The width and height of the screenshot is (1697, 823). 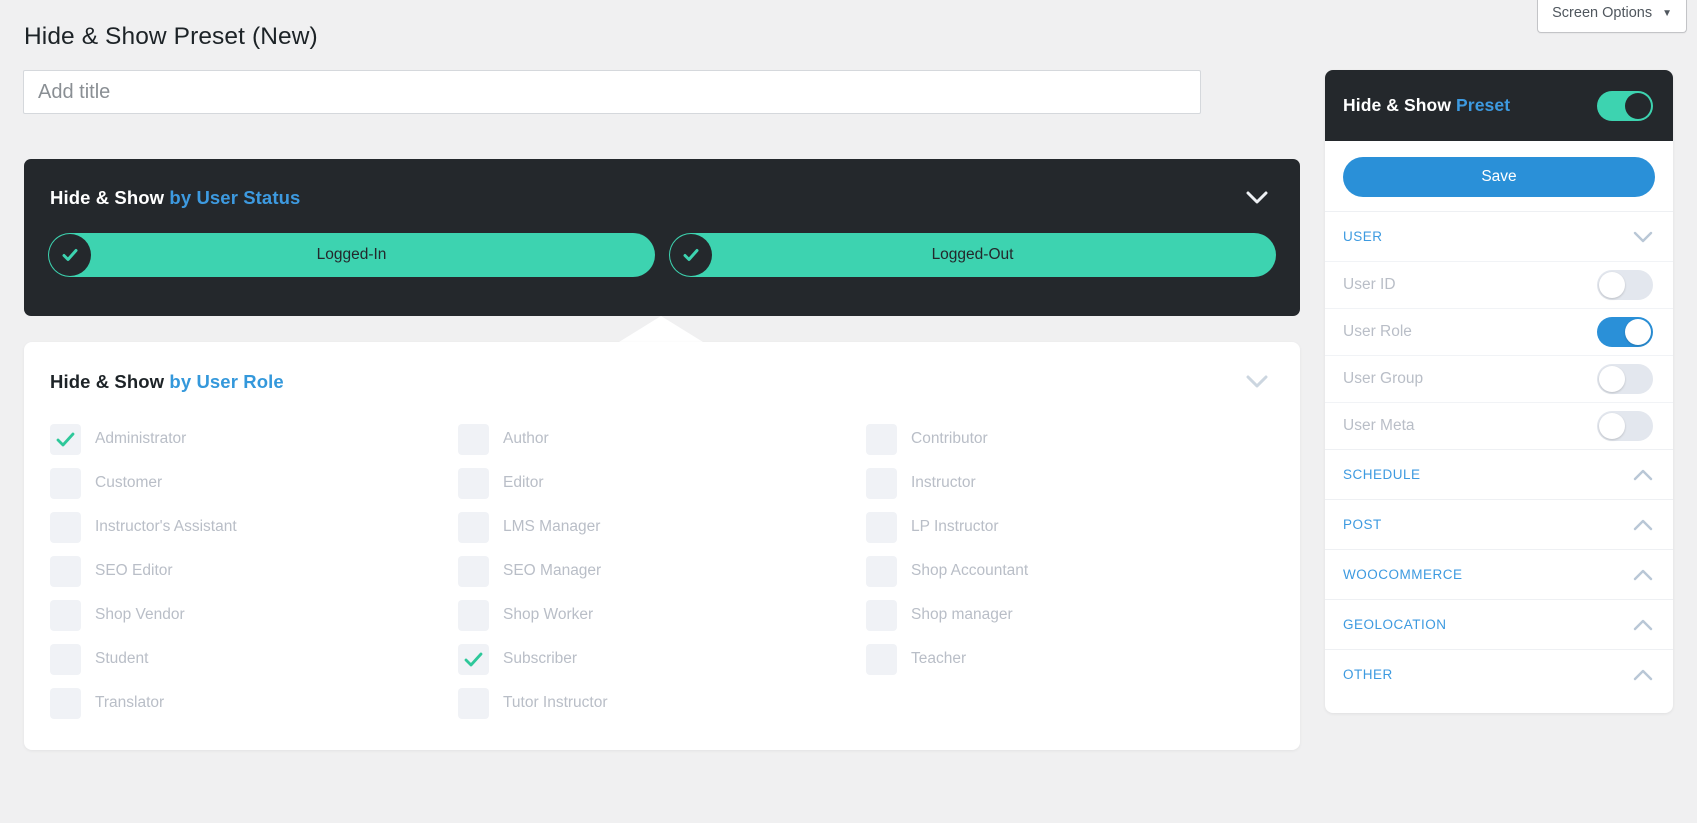 I want to click on sidebar-title-accent: Preset, so click(x=1483, y=105).